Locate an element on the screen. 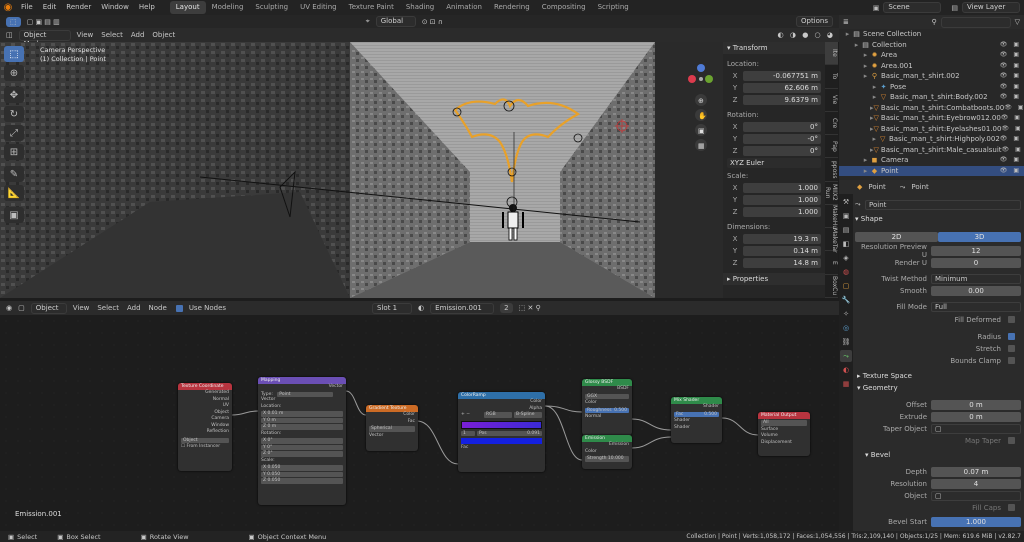 This screenshot has height=542, width=1024. map-taper-checkbox is located at coordinates (1011, 440).